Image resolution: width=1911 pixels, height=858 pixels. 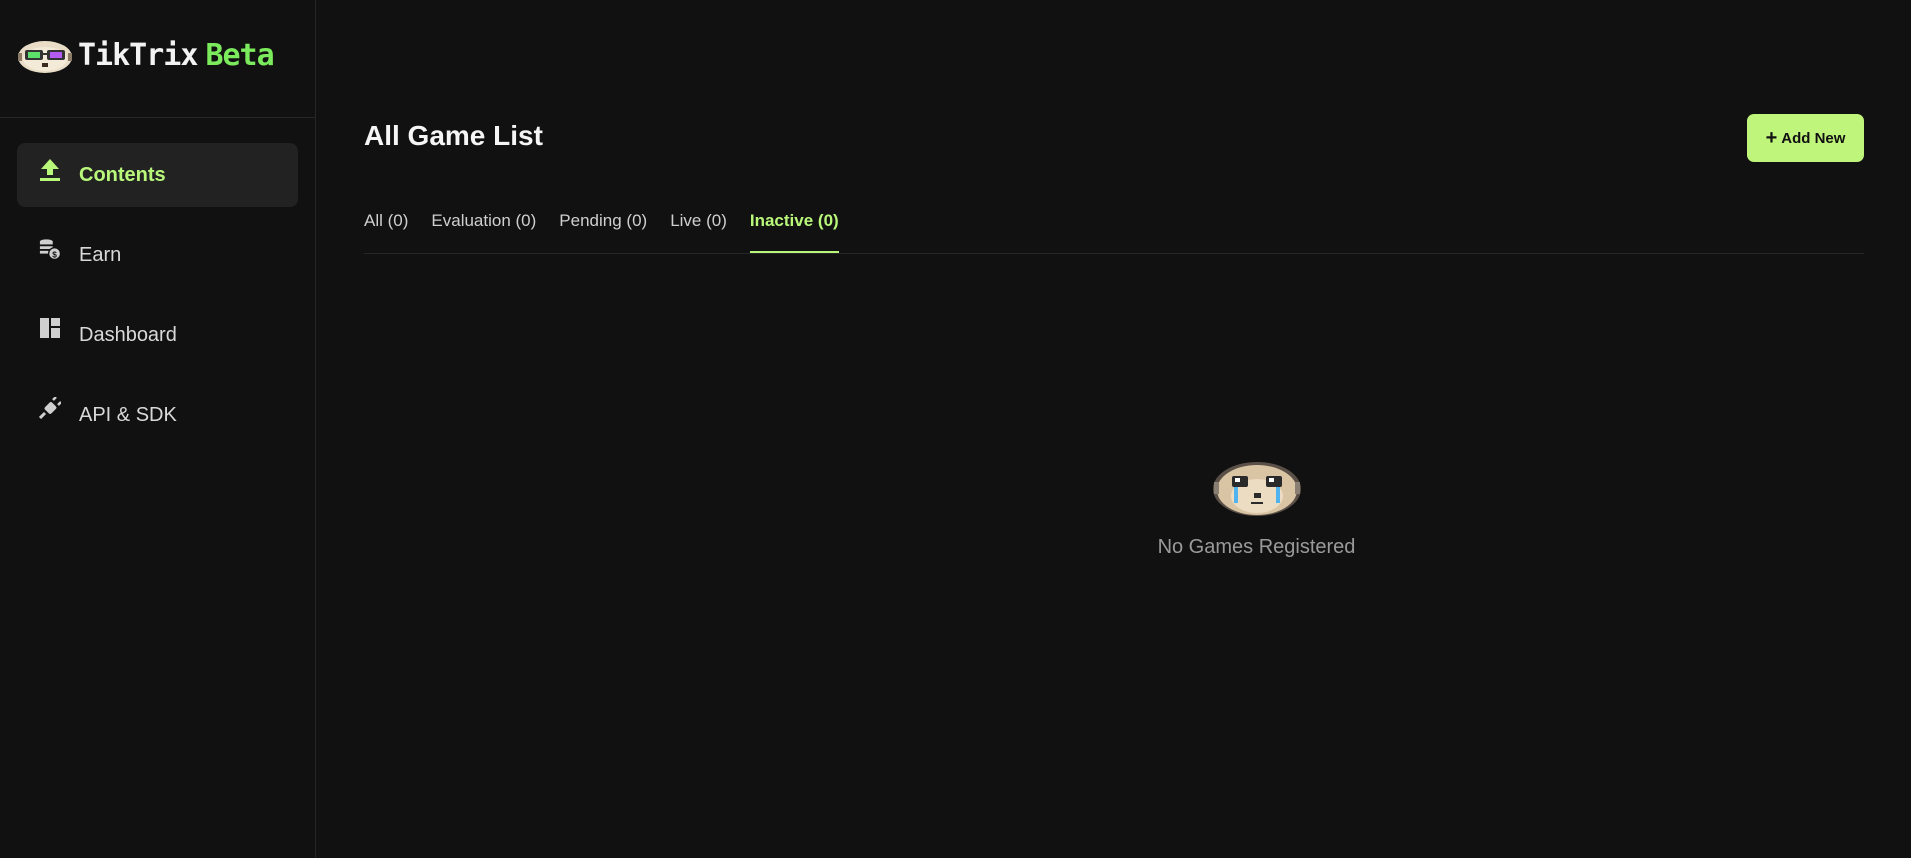 I want to click on add-new-button: + Add New, so click(x=1805, y=138).